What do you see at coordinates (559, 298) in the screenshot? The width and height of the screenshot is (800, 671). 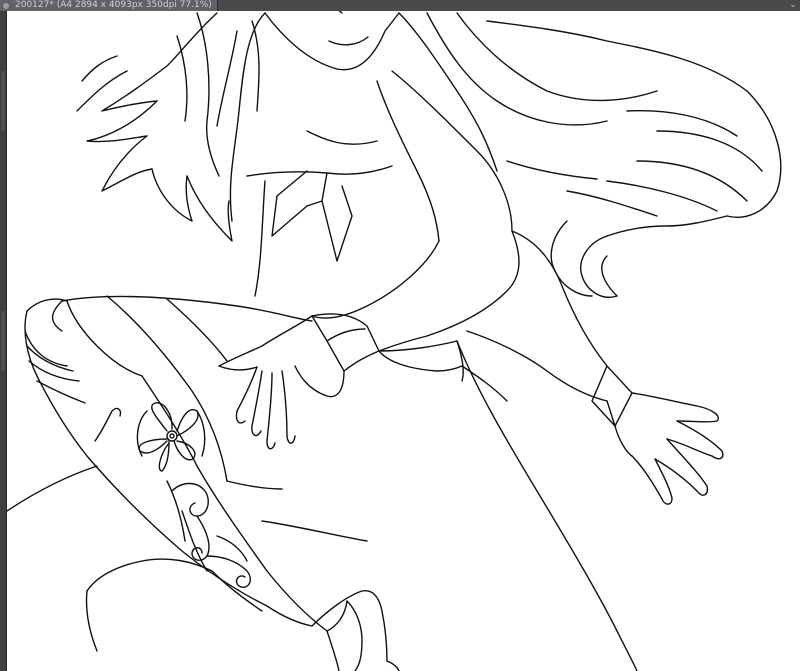 I see `arm-right` at bounding box center [559, 298].